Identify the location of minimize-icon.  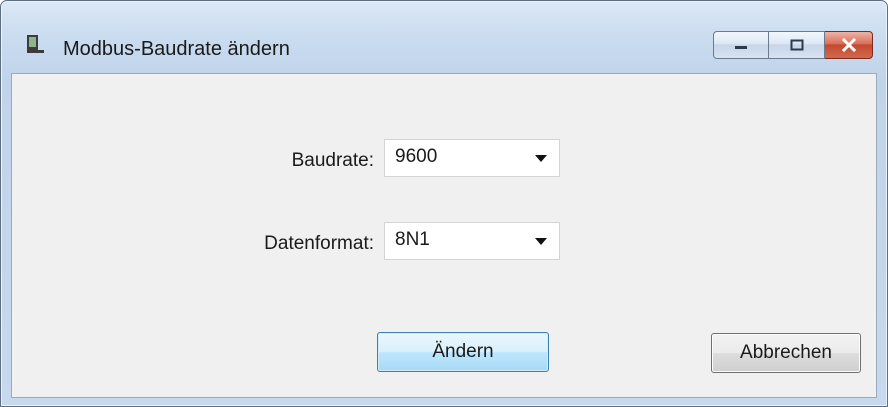
(741, 47).